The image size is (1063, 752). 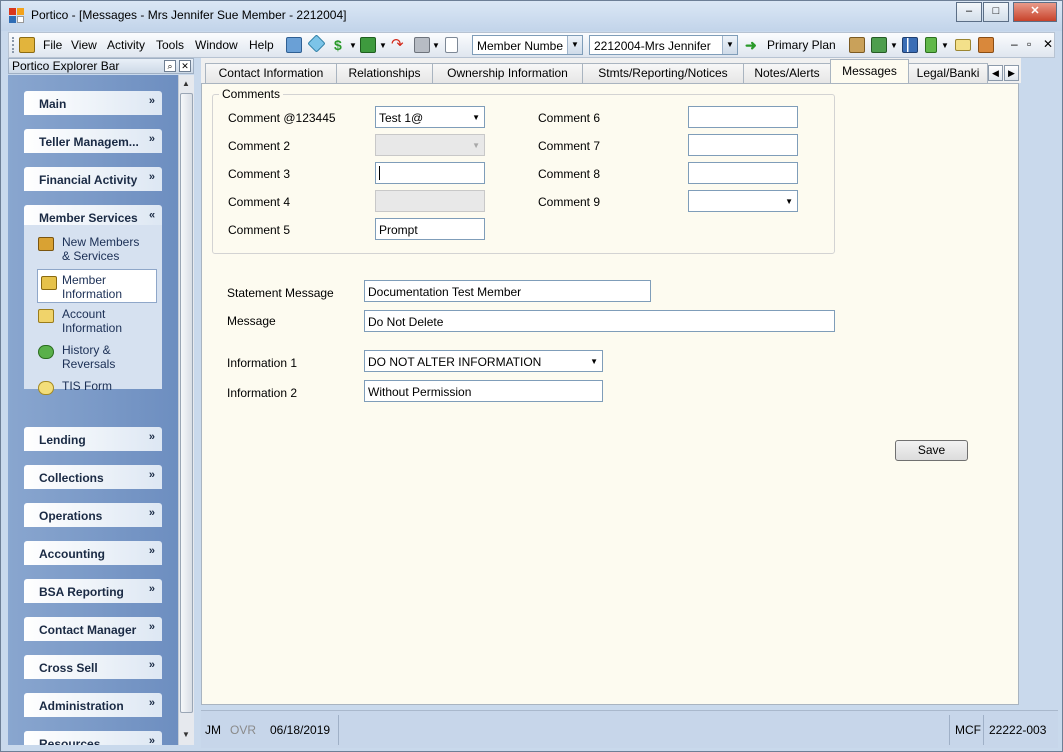 I want to click on comment-5-label: Comment 5, so click(x=259, y=230).